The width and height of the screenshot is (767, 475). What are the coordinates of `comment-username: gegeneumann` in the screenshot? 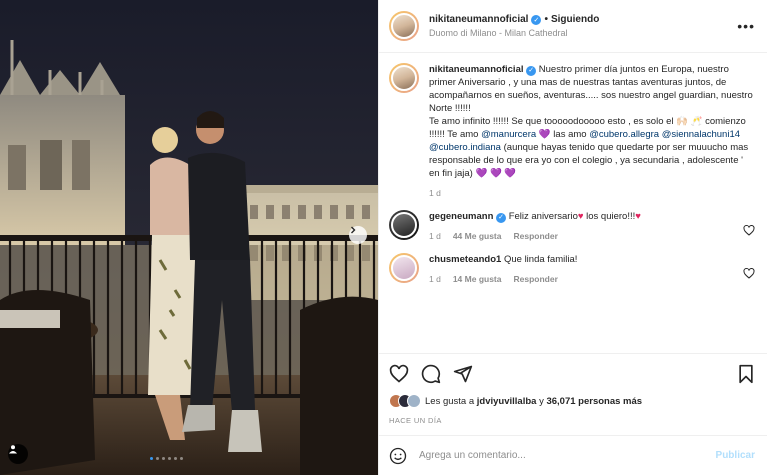 It's located at (461, 216).